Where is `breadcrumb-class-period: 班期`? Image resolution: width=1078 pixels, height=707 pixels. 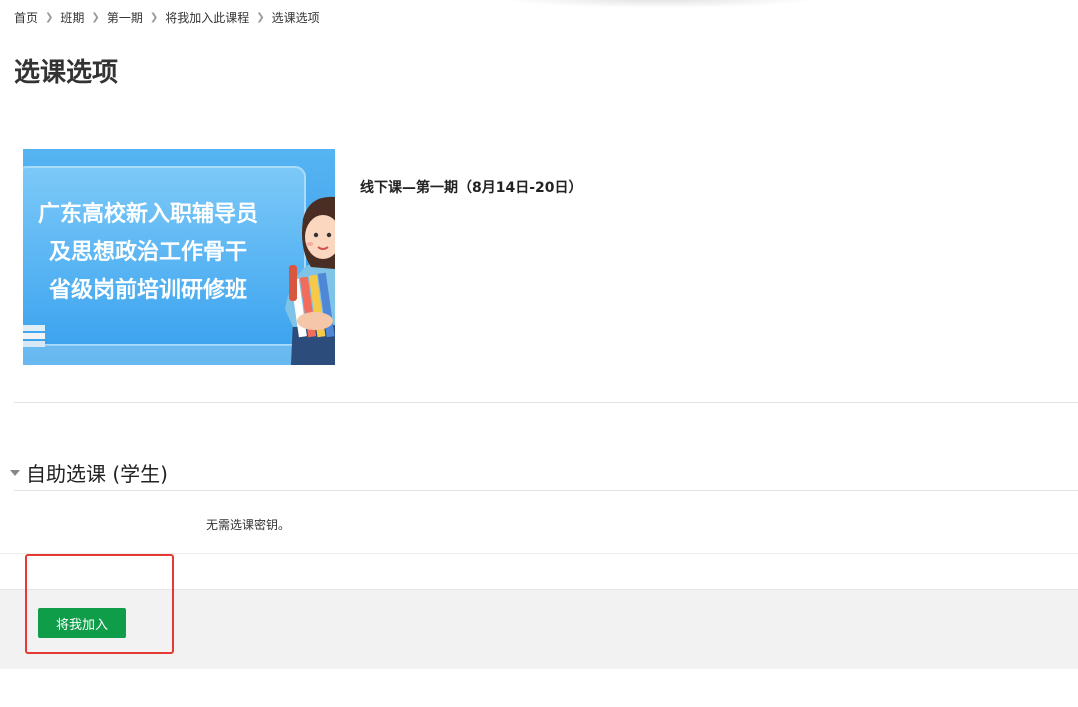
breadcrumb-class-period: 班期 is located at coordinates (72, 17).